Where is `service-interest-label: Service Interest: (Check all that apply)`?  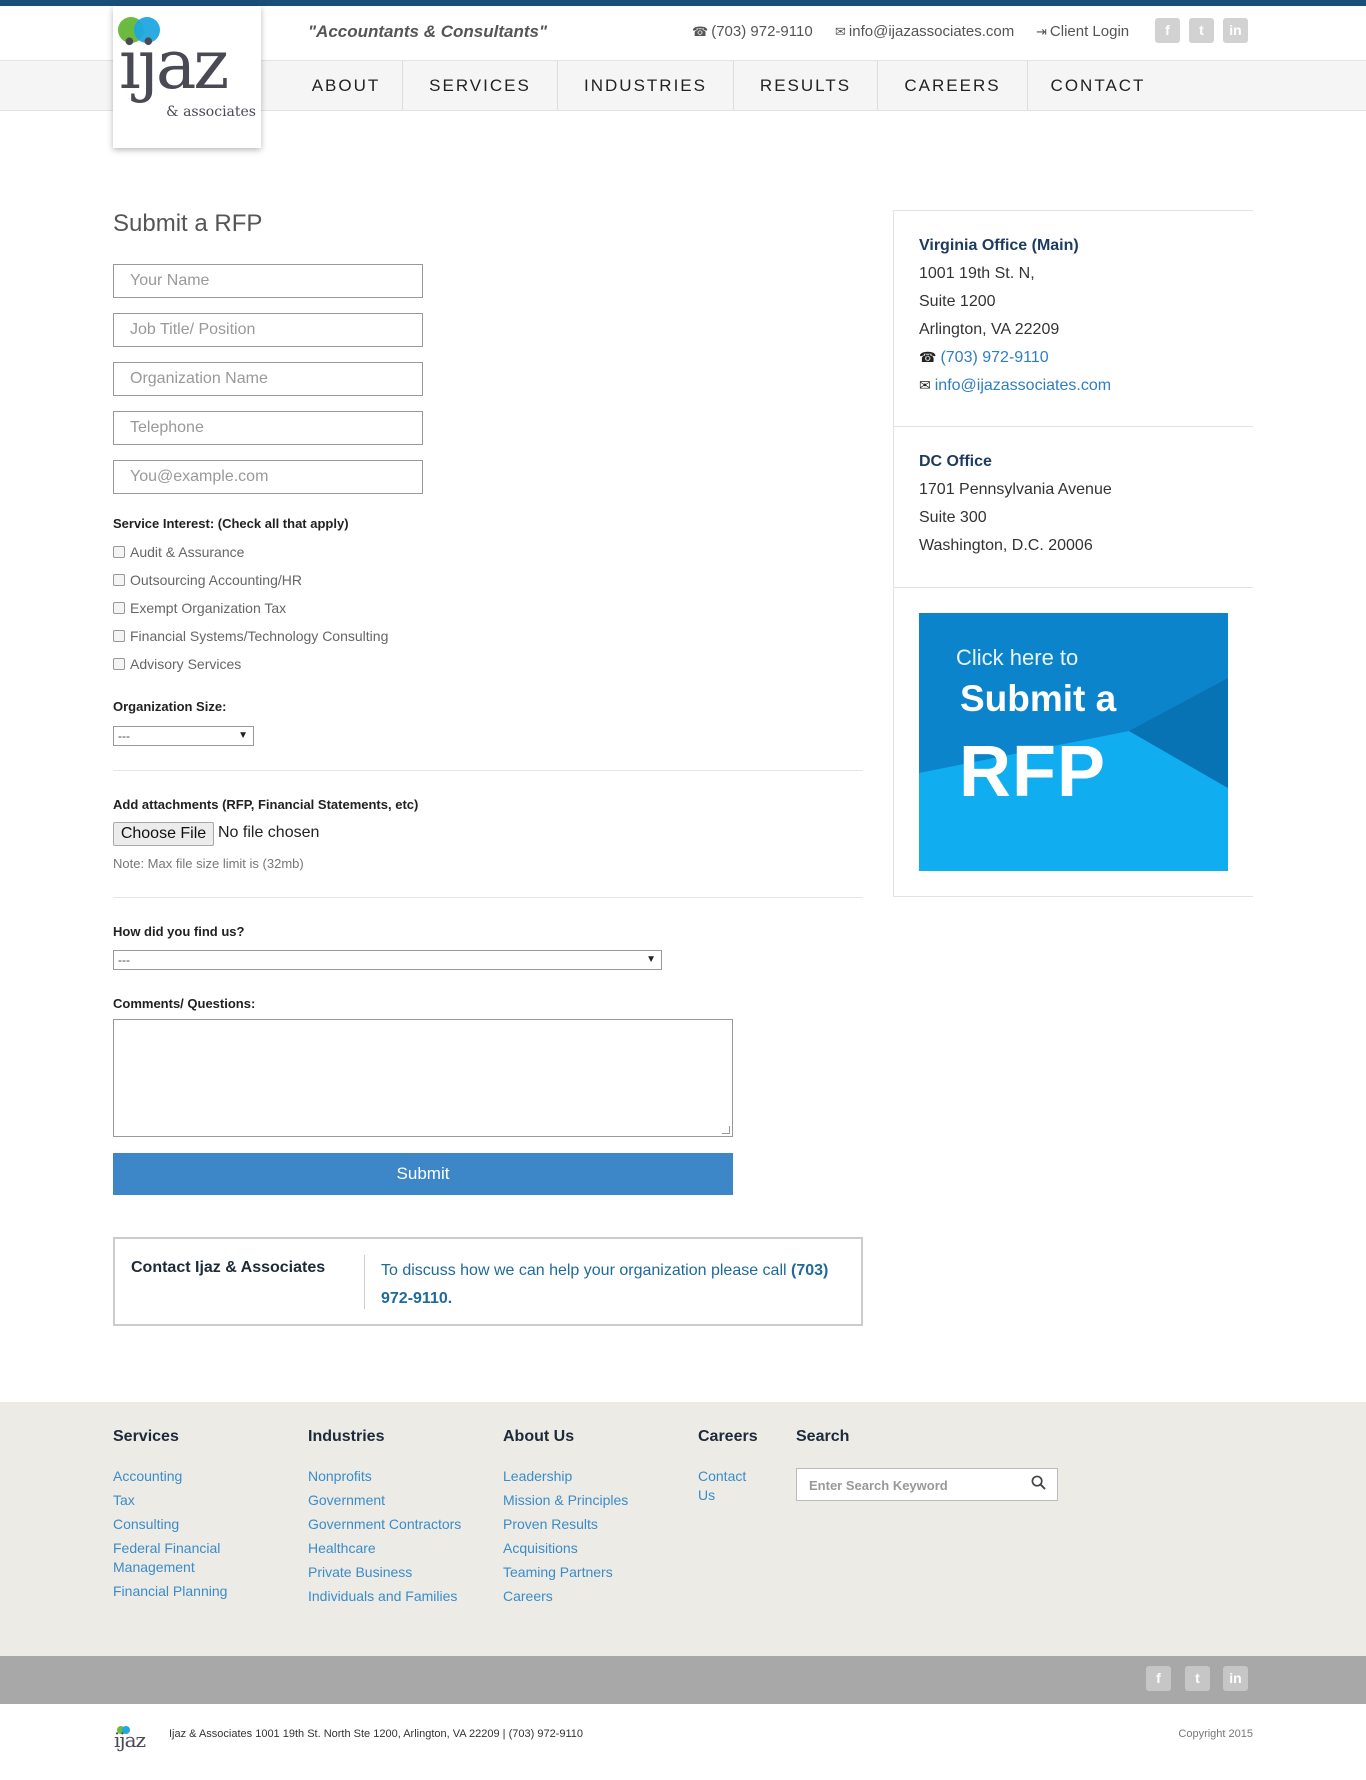 service-interest-label: Service Interest: (Check all that apply) is located at coordinates (231, 523).